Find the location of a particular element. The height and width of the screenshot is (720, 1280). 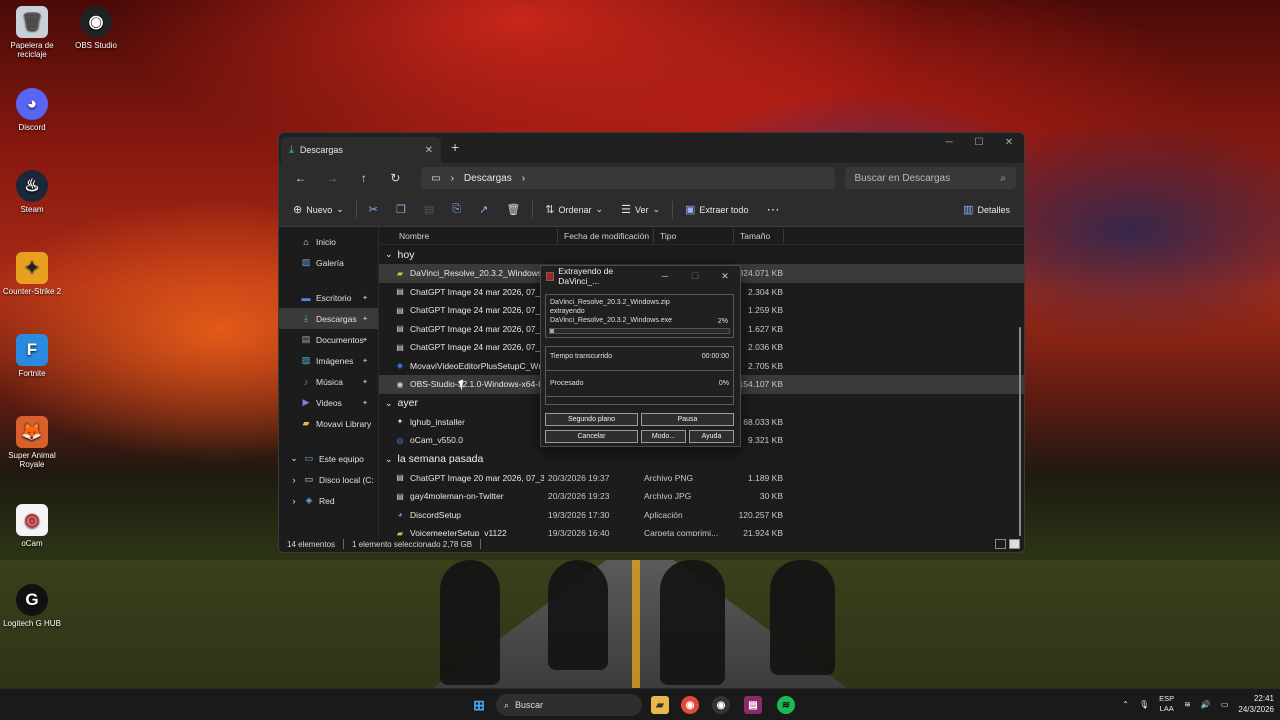

plus-circle-icon: ⊕ is located at coordinates (298, 210).